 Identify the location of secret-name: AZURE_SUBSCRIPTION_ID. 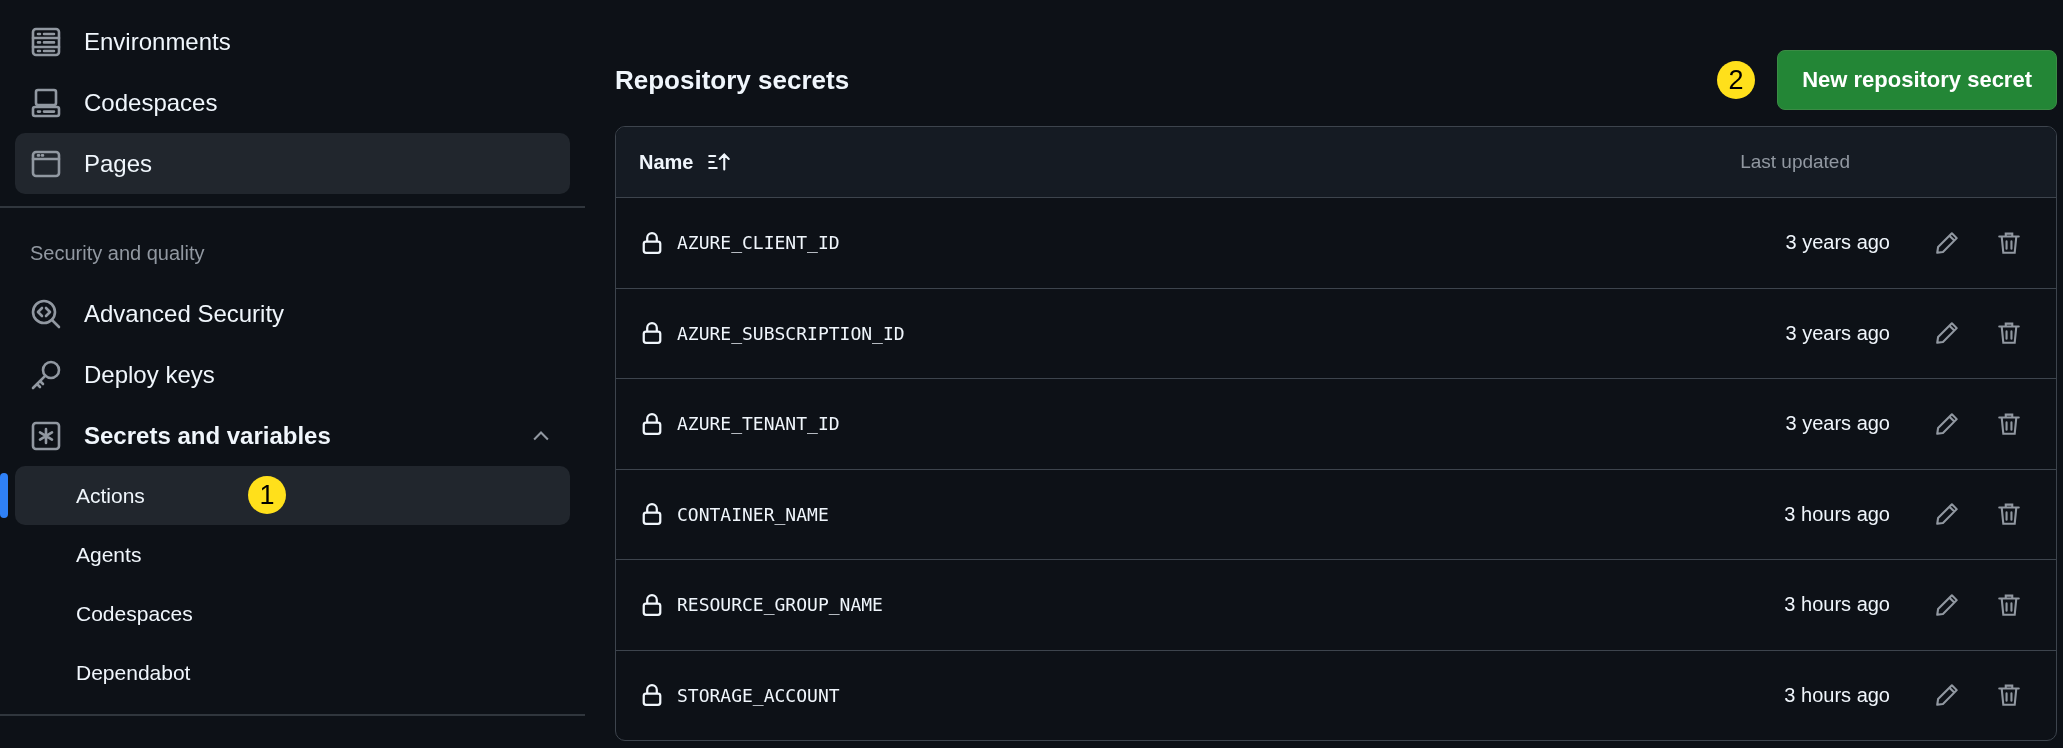
(791, 333).